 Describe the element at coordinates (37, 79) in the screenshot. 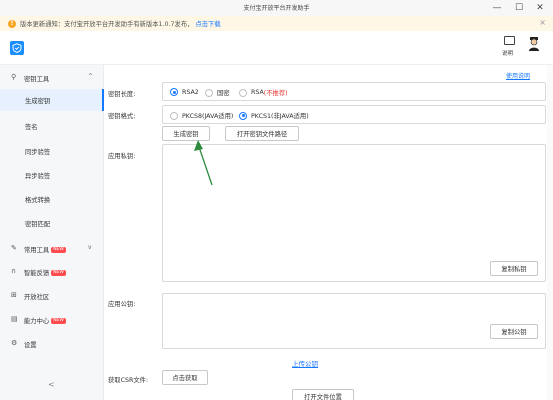

I see `section-label: 密钥工具` at that location.